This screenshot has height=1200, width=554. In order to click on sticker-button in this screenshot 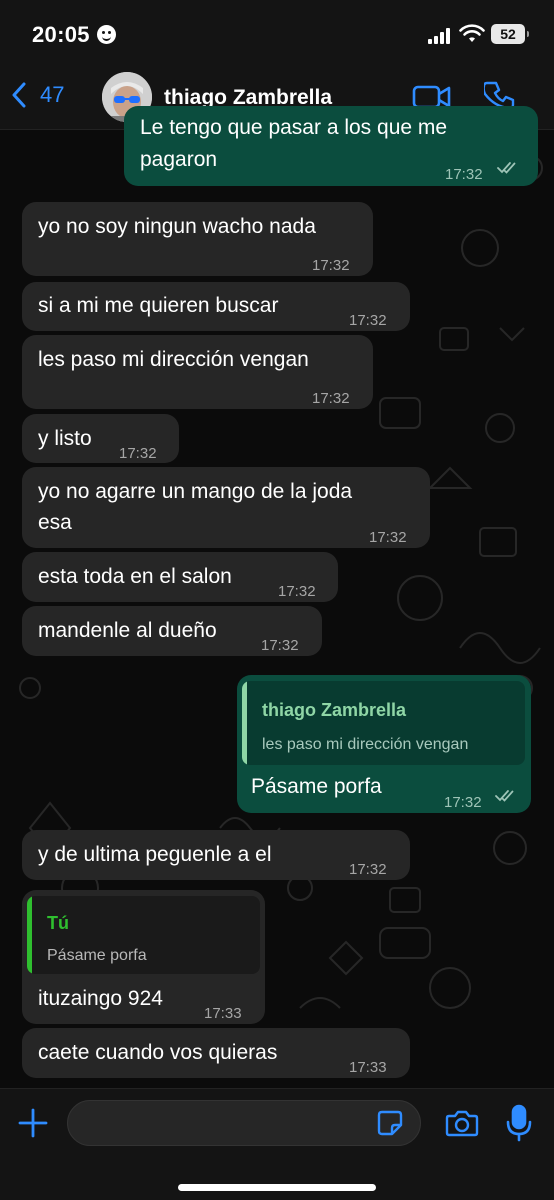, I will do `click(390, 1123)`.